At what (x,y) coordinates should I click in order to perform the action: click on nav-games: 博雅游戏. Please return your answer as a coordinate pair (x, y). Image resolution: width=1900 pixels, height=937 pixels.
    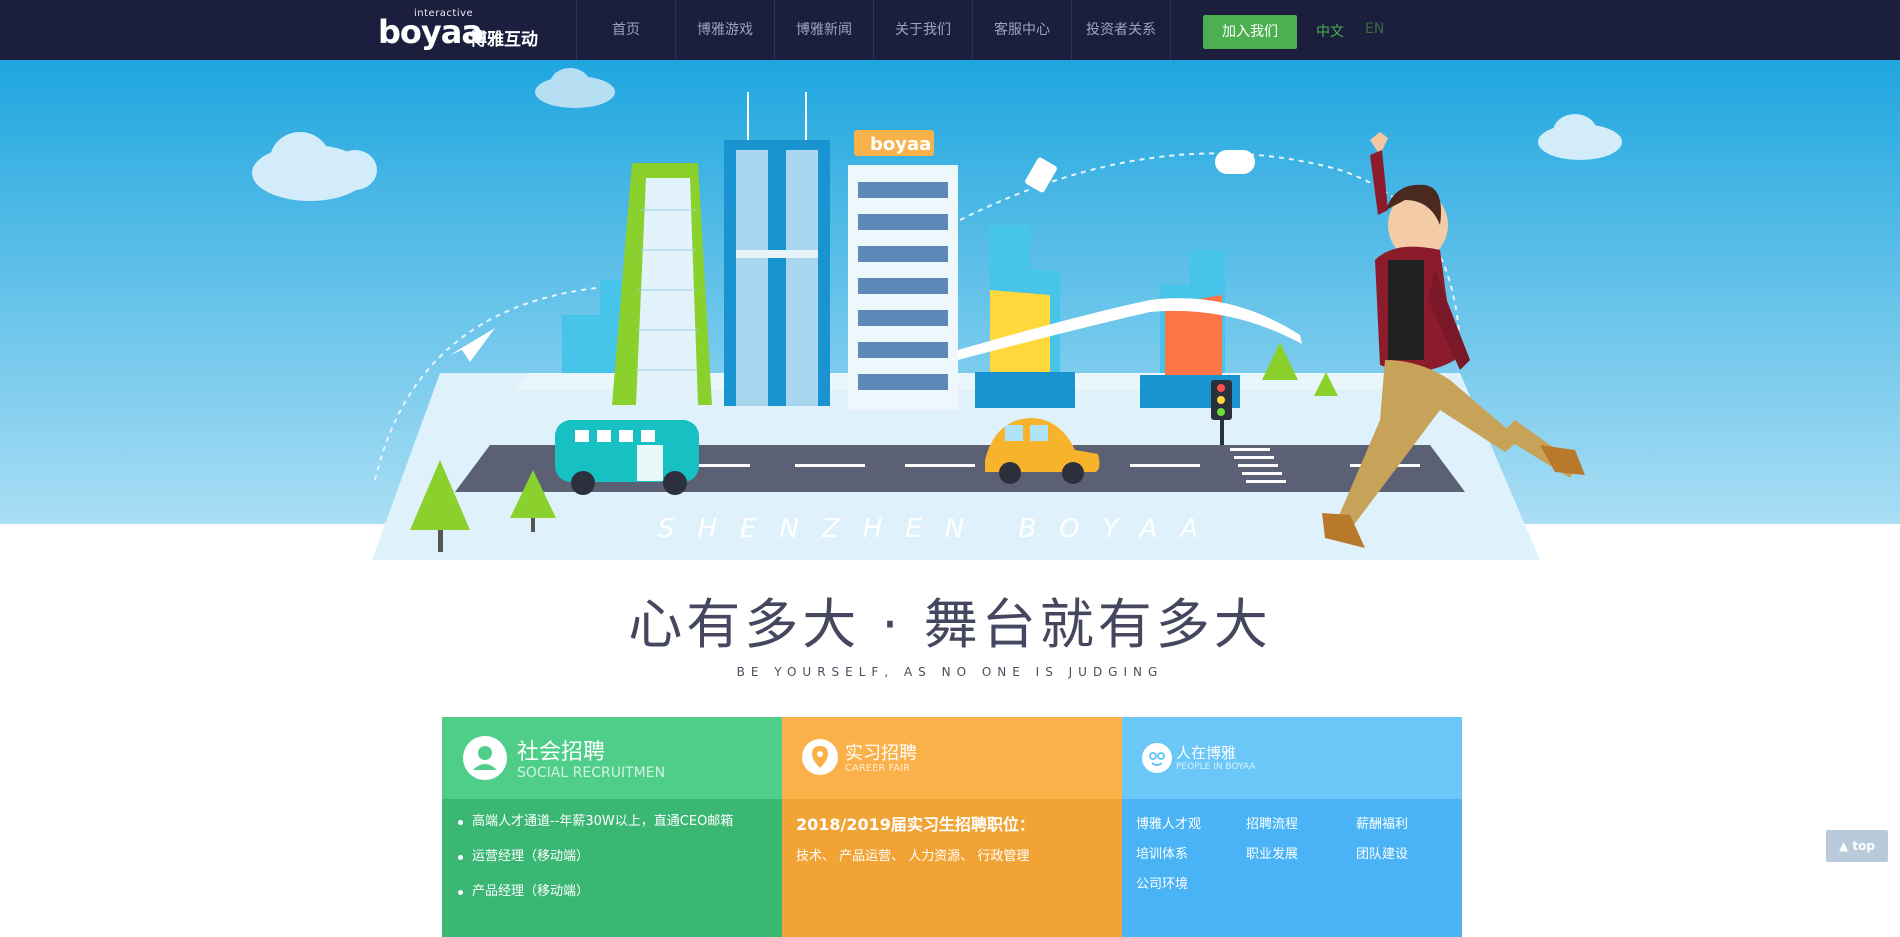
    Looking at the image, I should click on (725, 30).